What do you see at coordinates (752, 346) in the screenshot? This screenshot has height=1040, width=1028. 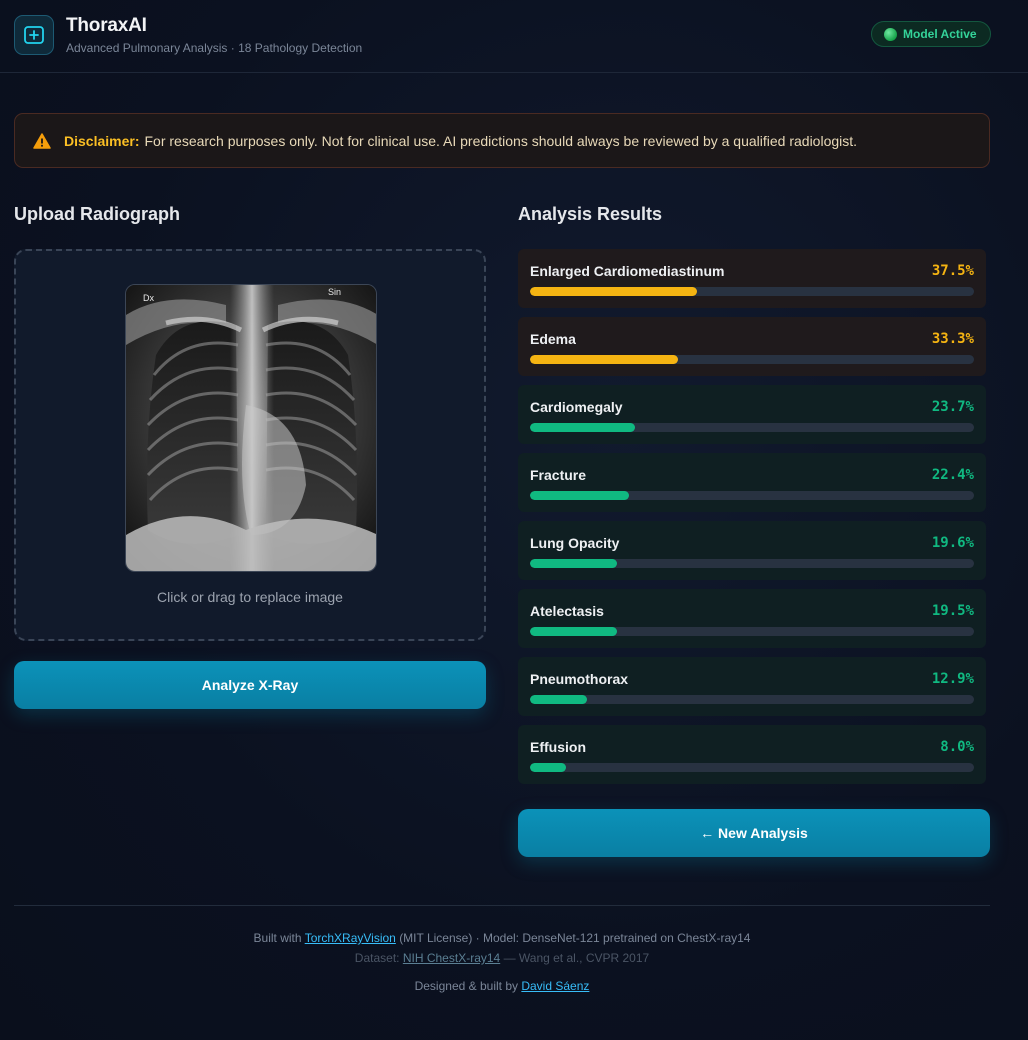 I see `result-row: Edema 33.3%` at bounding box center [752, 346].